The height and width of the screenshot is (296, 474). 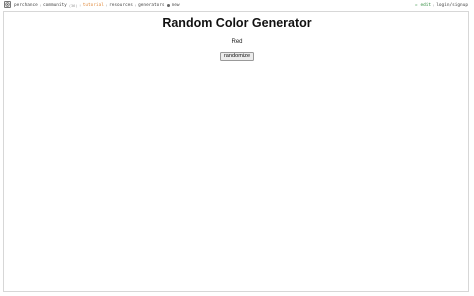 I want to click on edit-link: ✏ edit, so click(x=423, y=5).